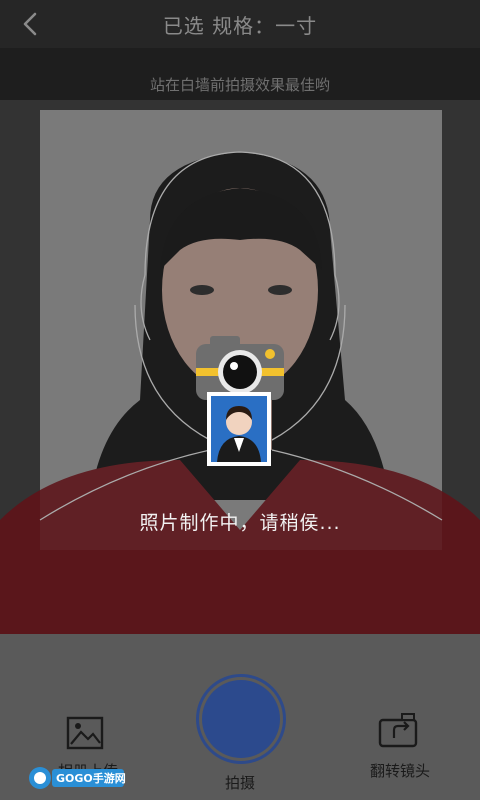 The width and height of the screenshot is (480, 800). What do you see at coordinates (239, 783) in the screenshot?
I see `shutter-label: 拍摄` at bounding box center [239, 783].